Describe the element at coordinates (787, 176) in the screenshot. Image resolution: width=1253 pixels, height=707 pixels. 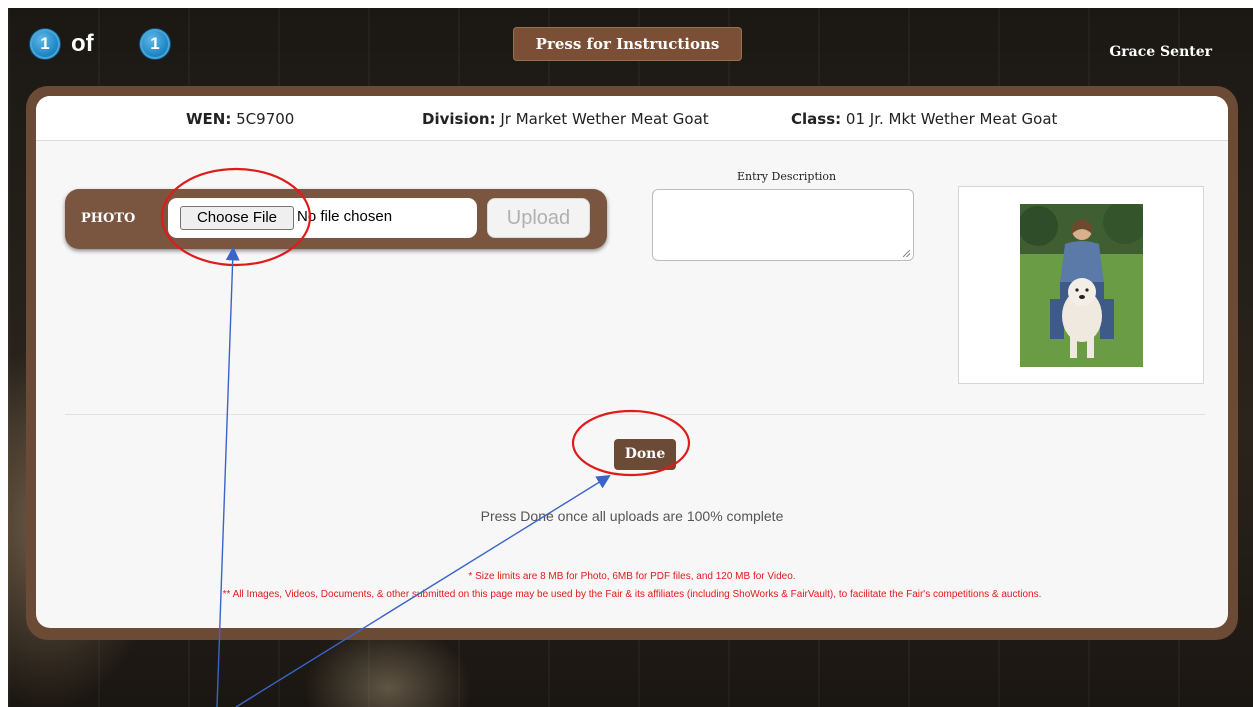
I see `entry-description-label: Entry Description` at that location.